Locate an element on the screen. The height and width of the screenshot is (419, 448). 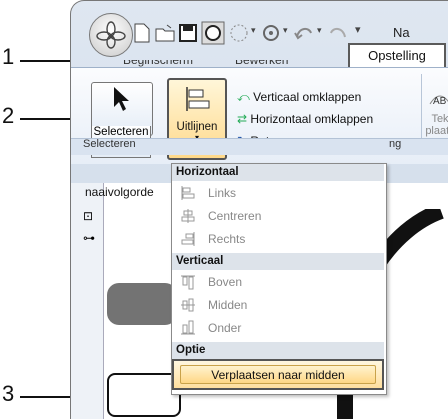
tab-beginscherm: Beginscherm is located at coordinates (158, 63).